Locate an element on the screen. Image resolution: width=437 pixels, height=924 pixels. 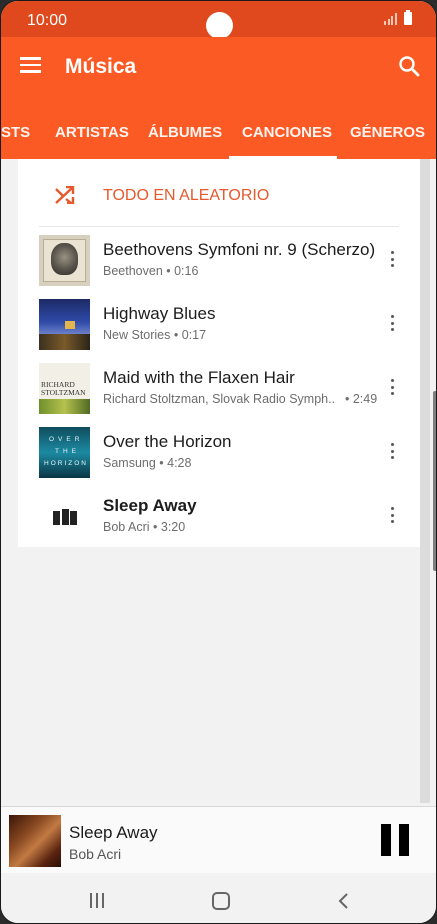
mini-player: Sleep Away Bob Acri is located at coordinates (218, 839).